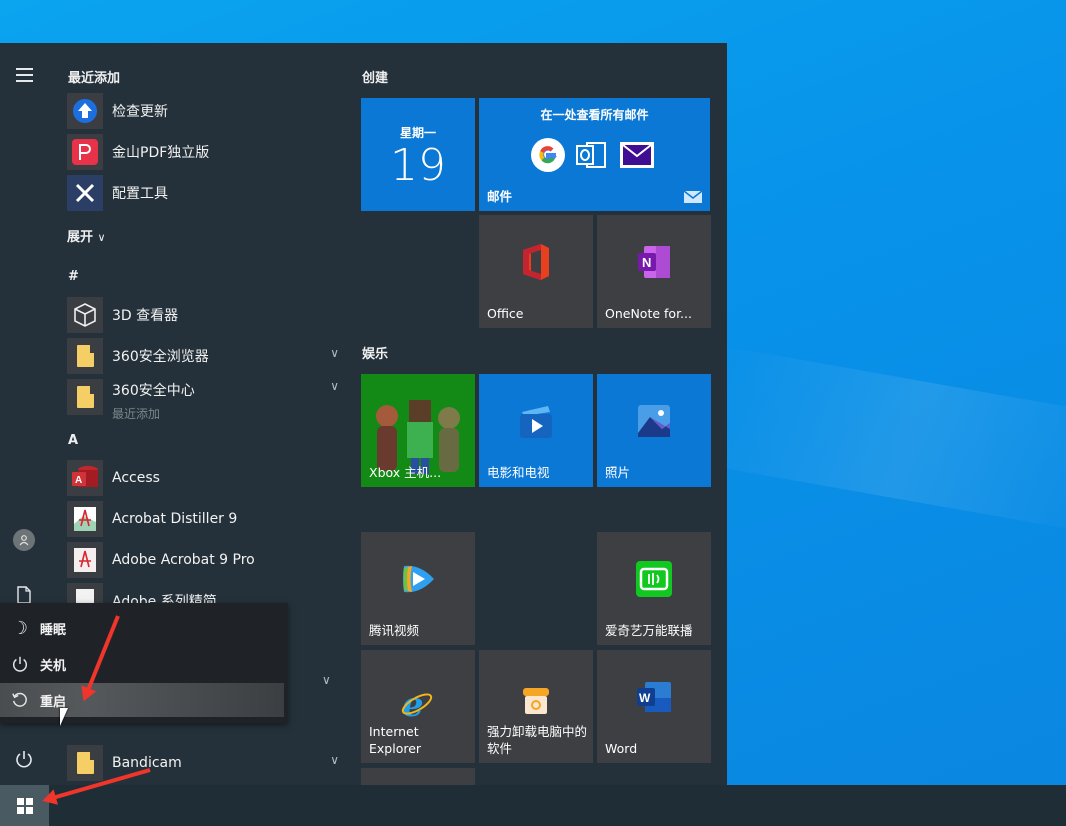  I want to click on power-icon, so click(24, 759).